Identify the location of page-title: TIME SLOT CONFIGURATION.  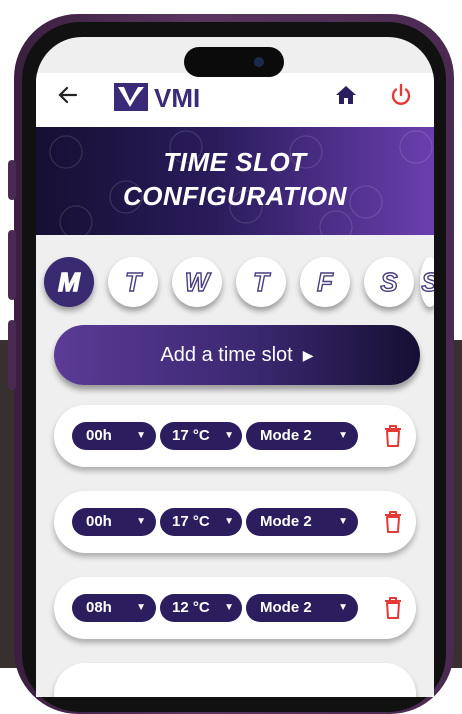
(235, 179).